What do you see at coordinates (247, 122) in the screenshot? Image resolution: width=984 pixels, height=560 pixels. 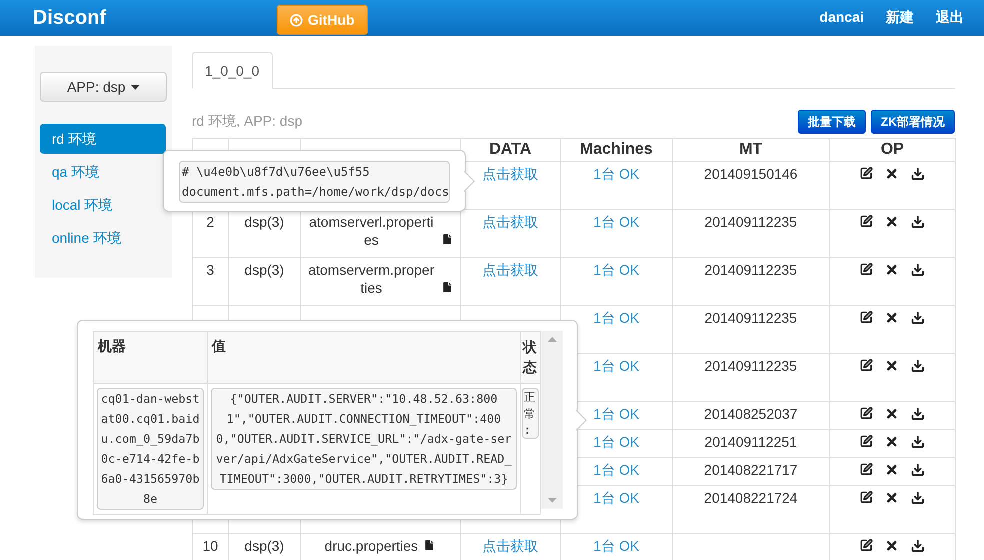 I see `page-heading: rd 环境, APP: dsp` at bounding box center [247, 122].